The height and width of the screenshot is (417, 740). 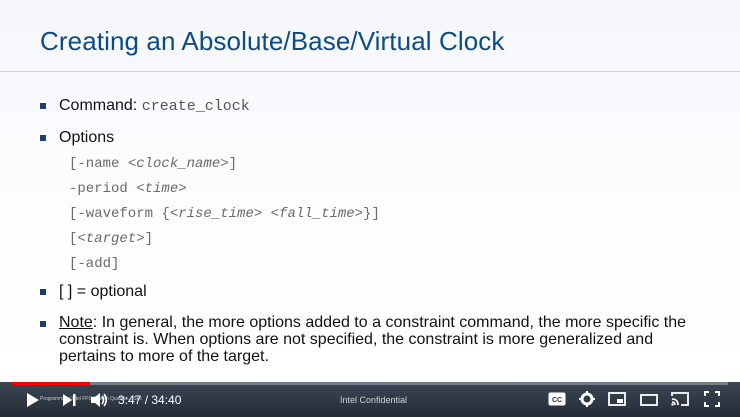 I want to click on slide-footer: Intel Confidential, so click(x=374, y=400).